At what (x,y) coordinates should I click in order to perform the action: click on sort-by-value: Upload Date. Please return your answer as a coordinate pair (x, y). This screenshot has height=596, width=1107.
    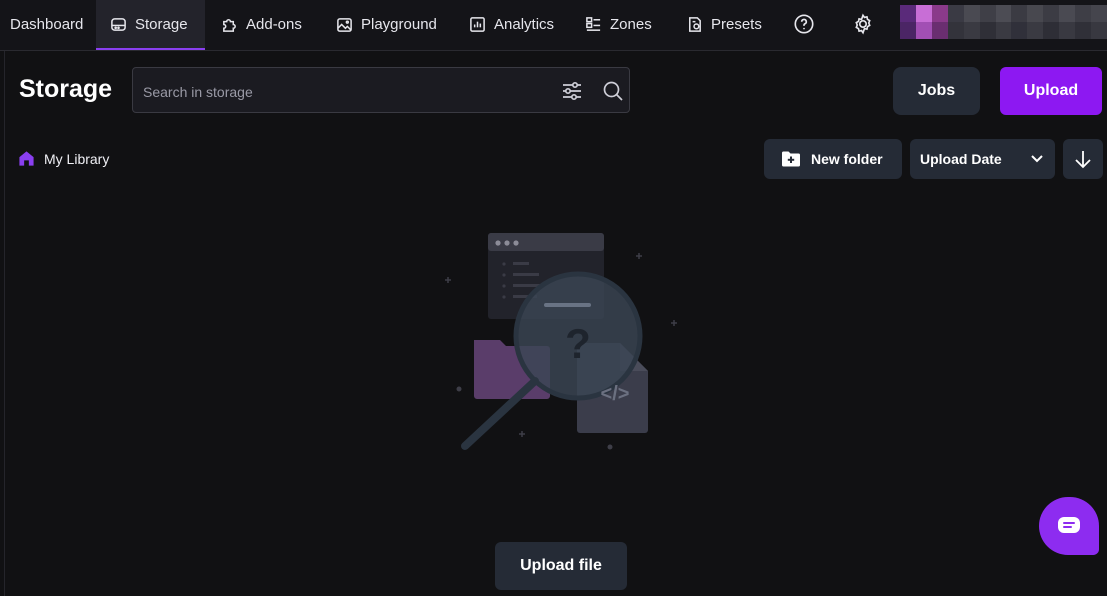
    Looking at the image, I should click on (961, 159).